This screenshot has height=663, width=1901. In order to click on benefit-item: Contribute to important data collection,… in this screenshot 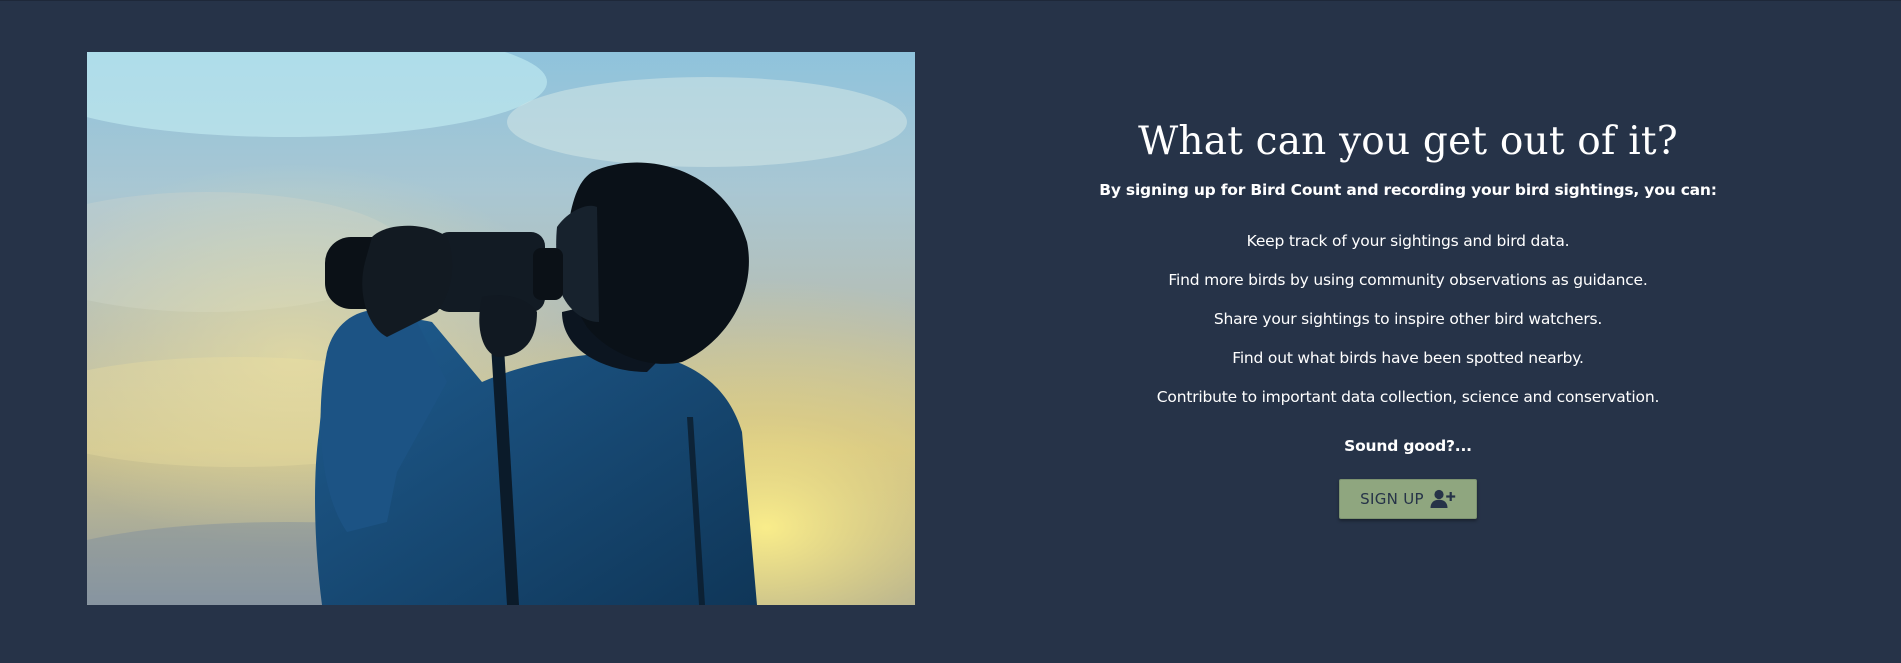, I will do `click(1408, 396)`.